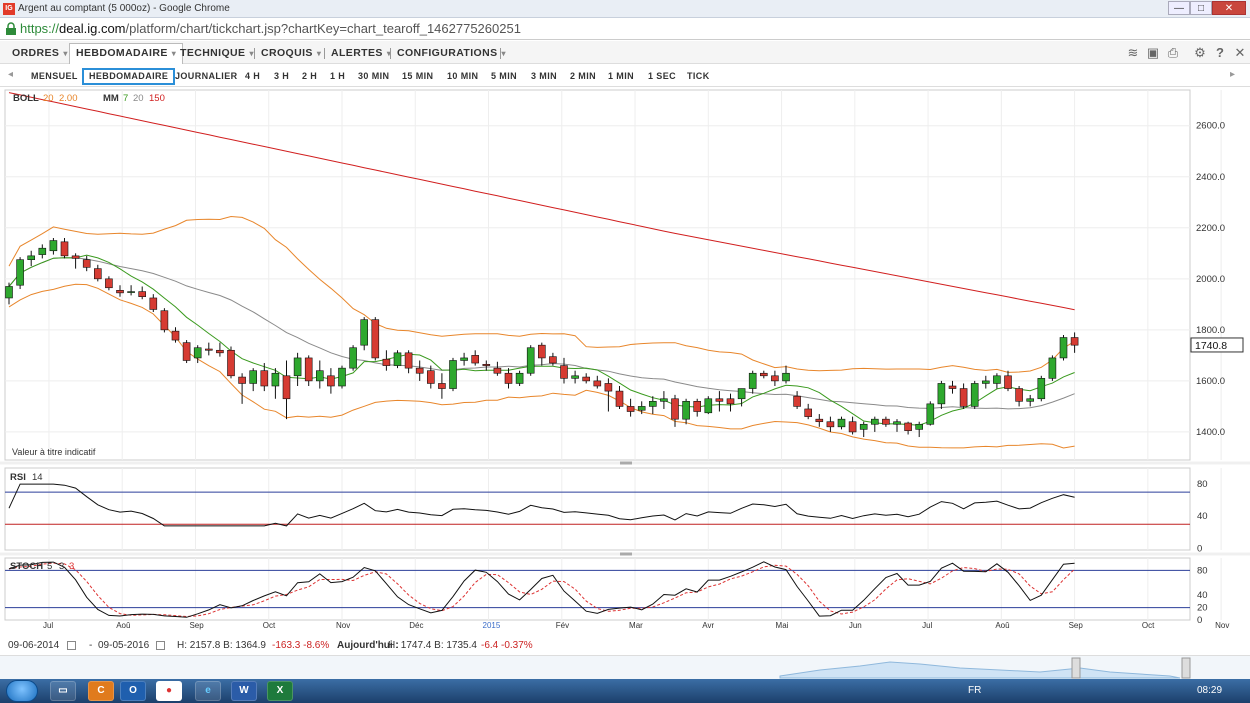 Image resolution: width=1250 pixels, height=703 pixels. What do you see at coordinates (1240, 53) in the screenshot?
I see `close-icon: ✕` at bounding box center [1240, 53].